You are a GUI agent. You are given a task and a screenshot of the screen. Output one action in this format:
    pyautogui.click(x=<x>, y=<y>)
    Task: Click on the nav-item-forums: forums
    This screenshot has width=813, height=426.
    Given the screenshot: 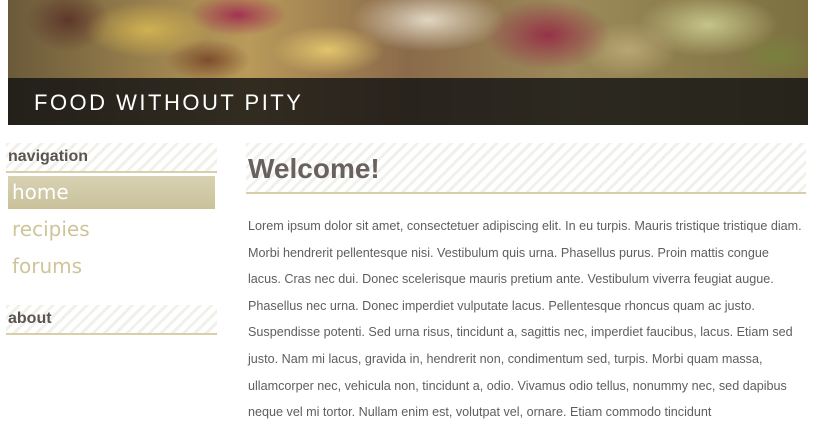 What is the action you would take?
    pyautogui.click(x=111, y=266)
    